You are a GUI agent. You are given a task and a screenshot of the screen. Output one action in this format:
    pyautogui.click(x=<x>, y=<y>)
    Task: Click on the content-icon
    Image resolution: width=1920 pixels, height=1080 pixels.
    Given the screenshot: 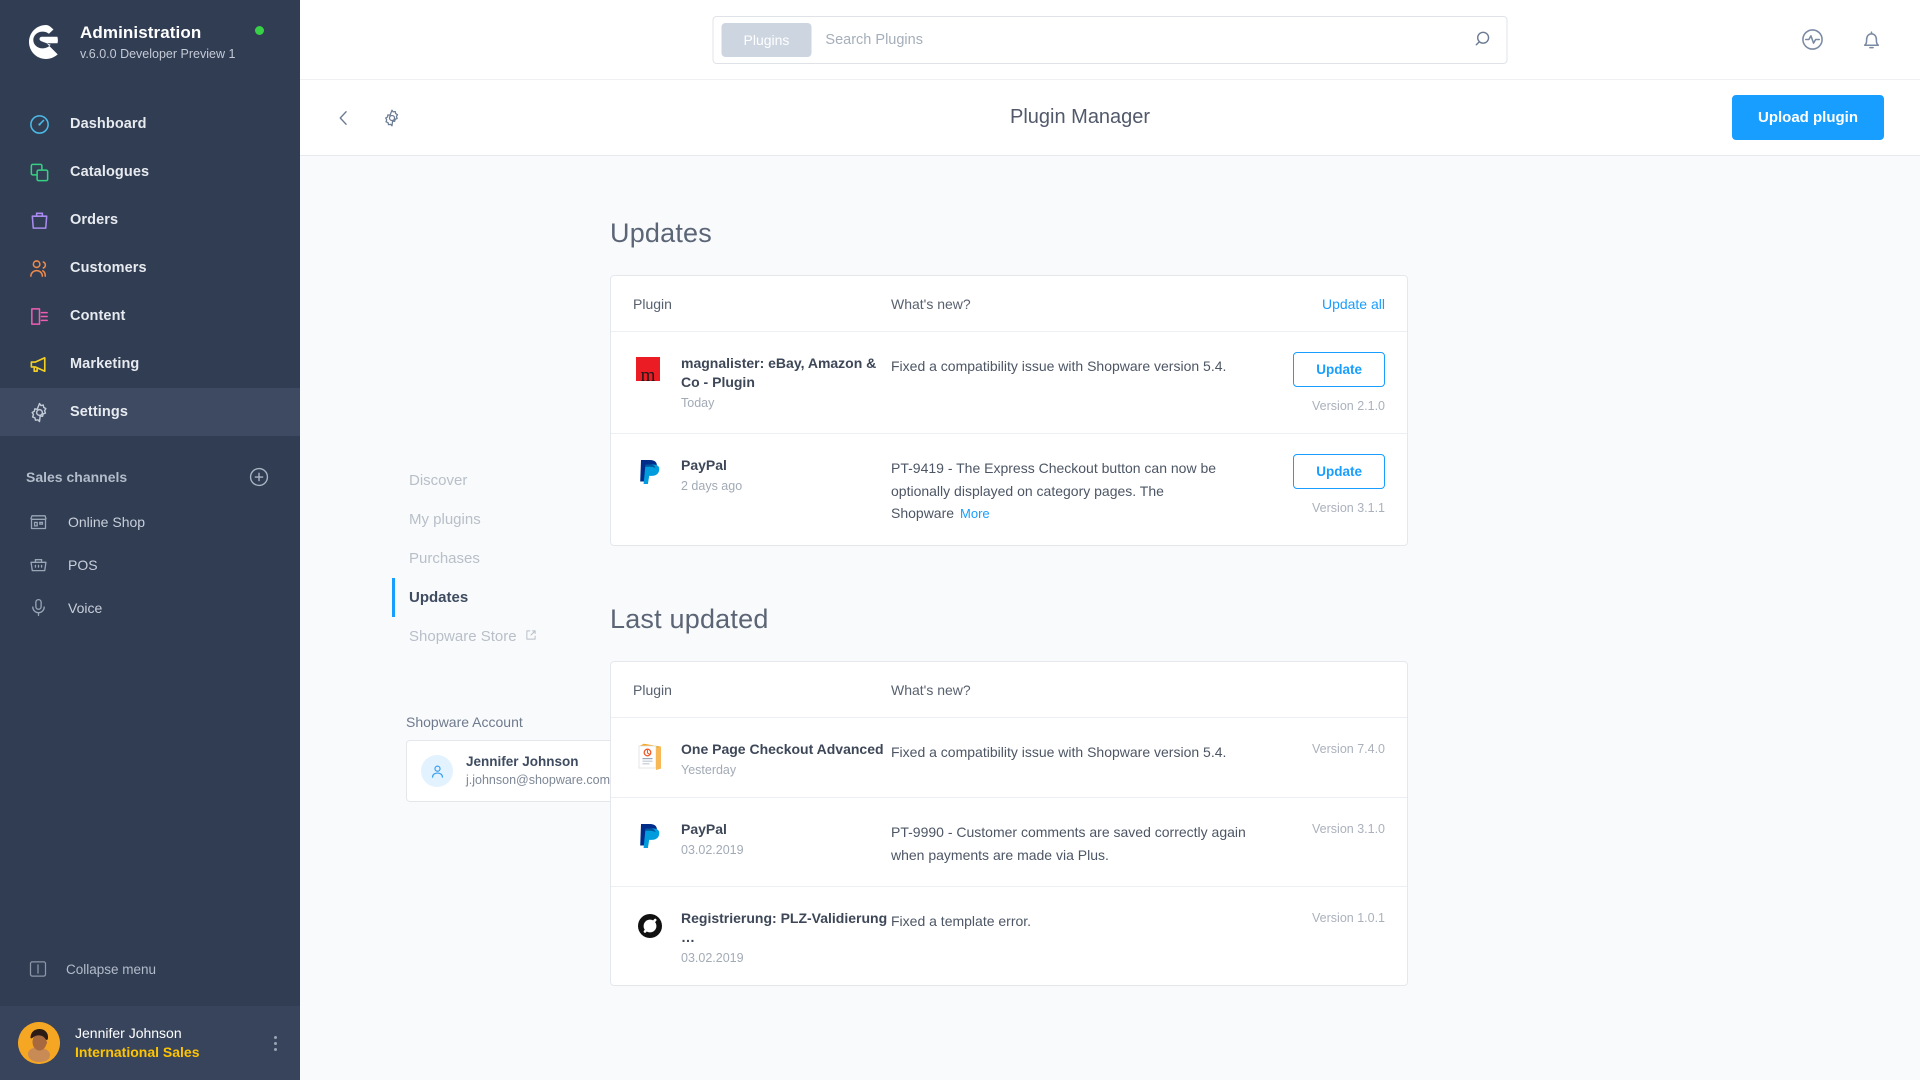 What is the action you would take?
    pyautogui.click(x=39, y=316)
    